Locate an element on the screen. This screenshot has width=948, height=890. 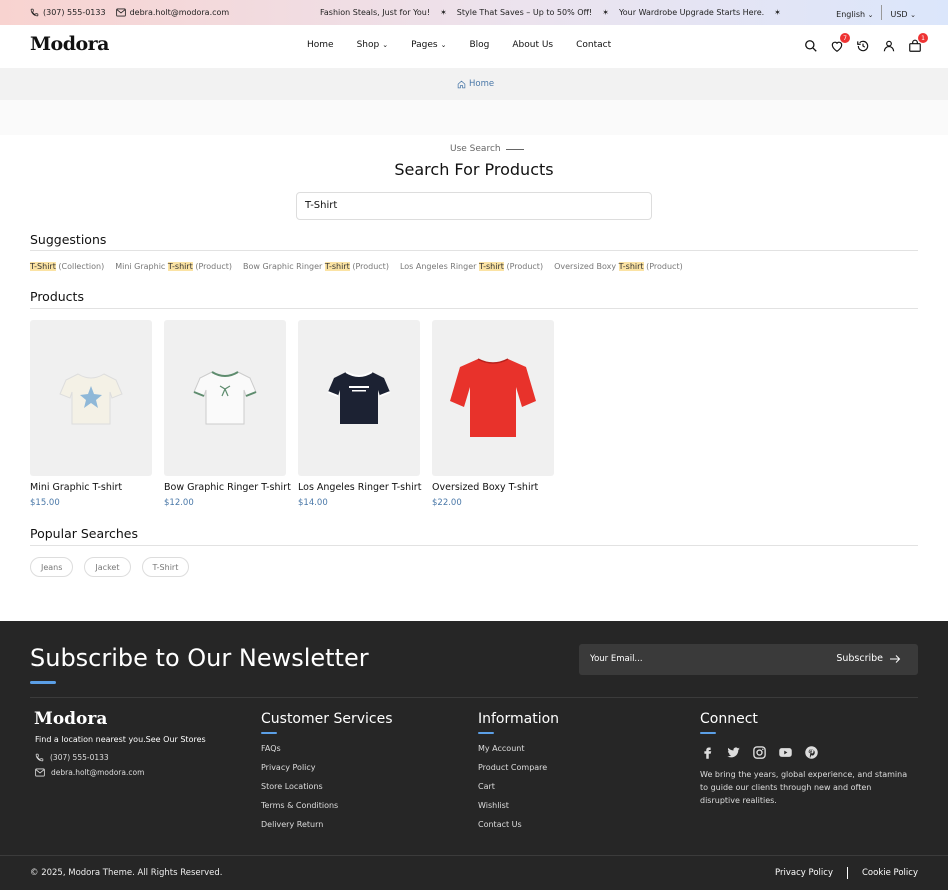
search-chip: T-Shirt is located at coordinates (165, 567).